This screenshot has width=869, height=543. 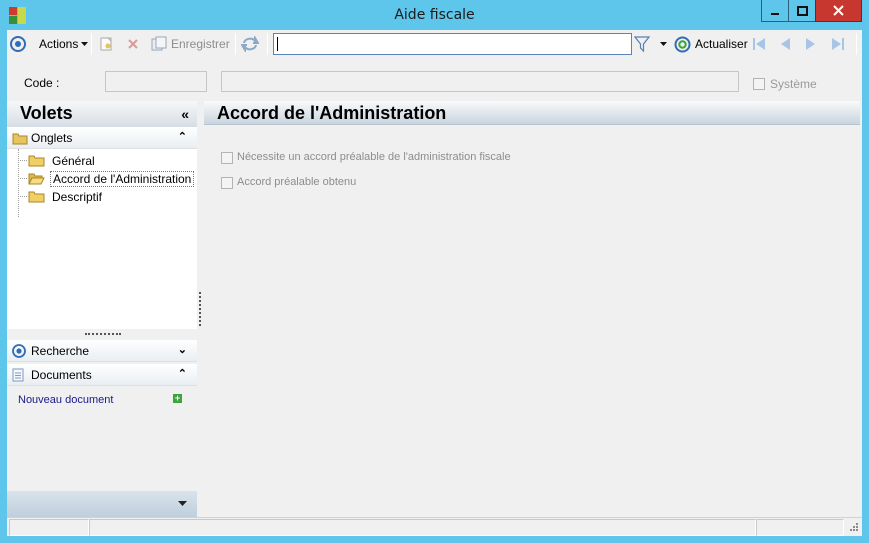 I want to click on save-icon, so click(x=159, y=43).